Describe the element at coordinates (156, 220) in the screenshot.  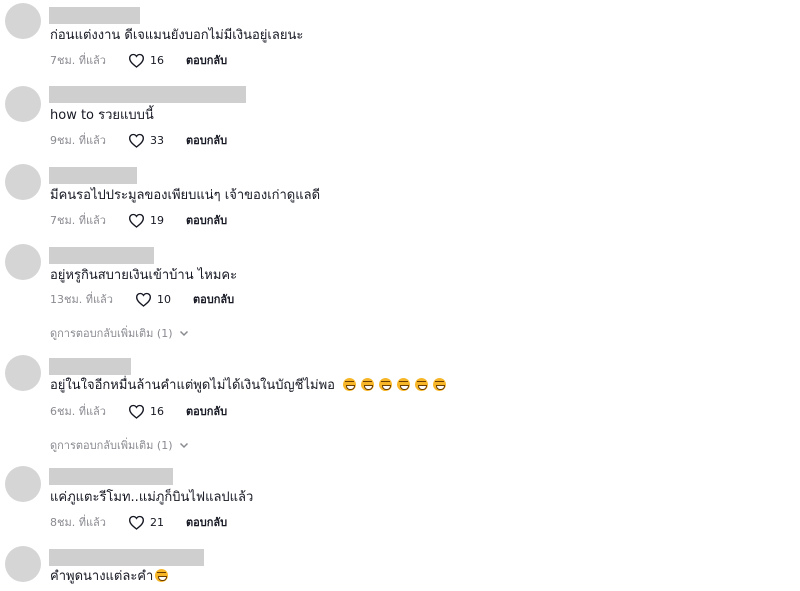
I see `like-count: 19` at that location.